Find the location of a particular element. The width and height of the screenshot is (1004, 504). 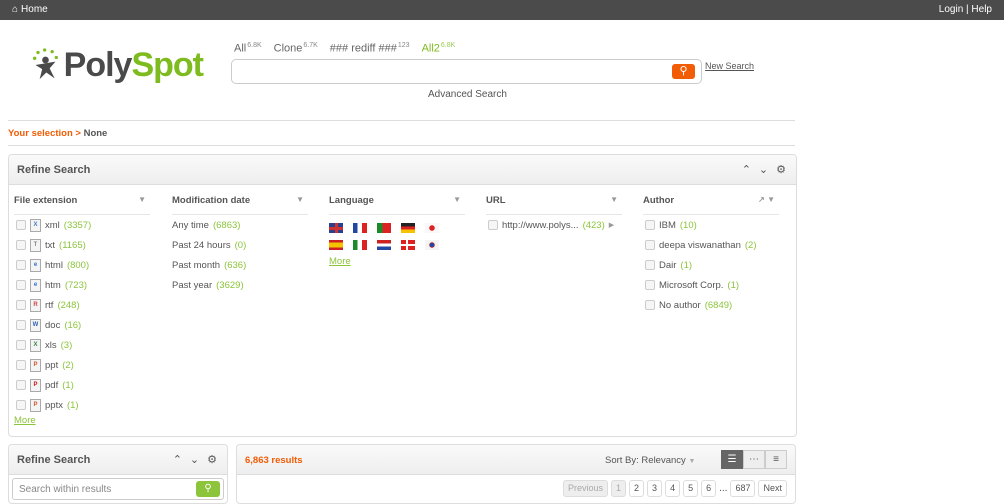

home-link: ⌂ Home is located at coordinates (30, 9).